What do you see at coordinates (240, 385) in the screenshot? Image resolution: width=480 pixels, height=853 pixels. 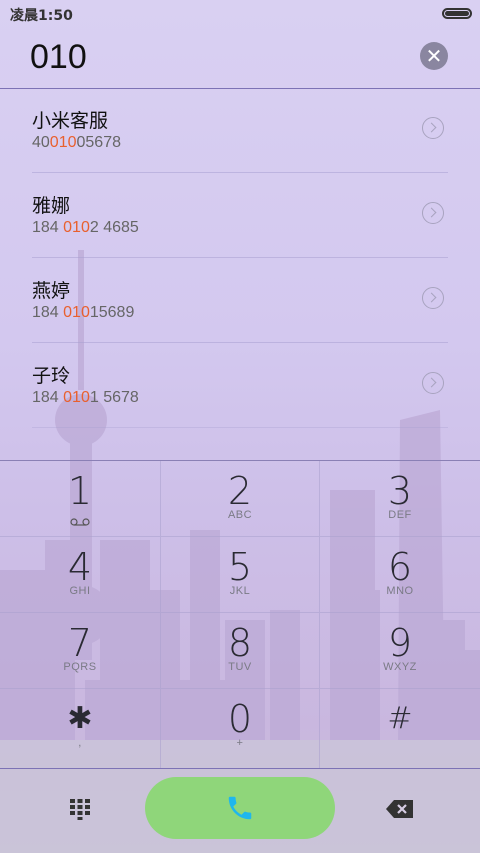 I see `contact-item: 子玲 184 0101 5678` at bounding box center [240, 385].